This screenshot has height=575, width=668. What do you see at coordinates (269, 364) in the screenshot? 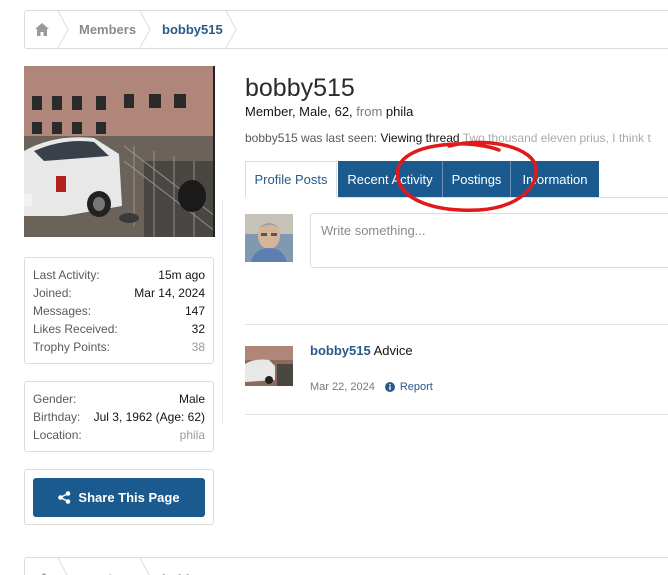
I see `post-author-avatar` at bounding box center [269, 364].